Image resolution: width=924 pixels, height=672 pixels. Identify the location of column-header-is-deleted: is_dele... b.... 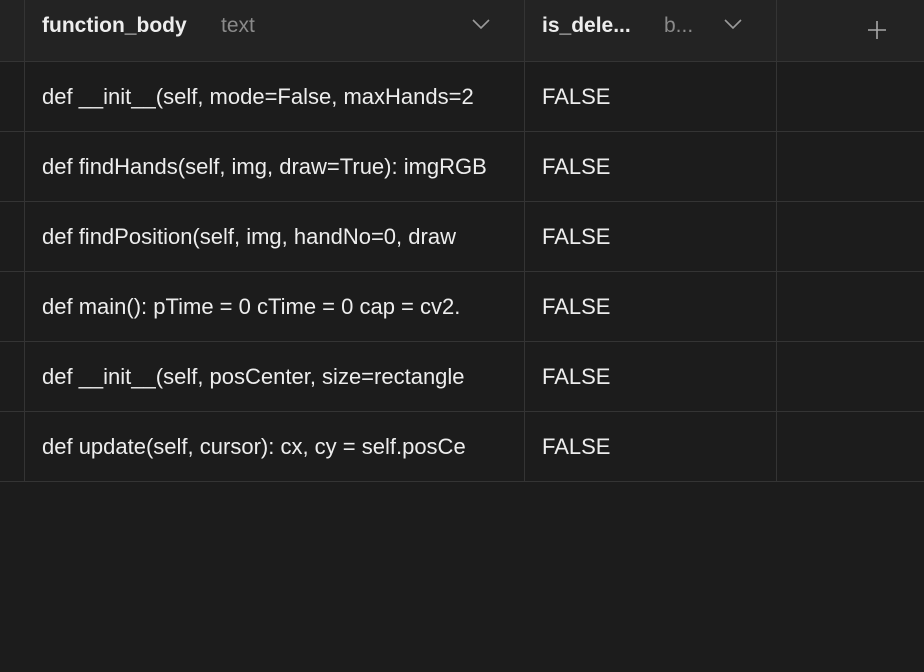
(651, 30).